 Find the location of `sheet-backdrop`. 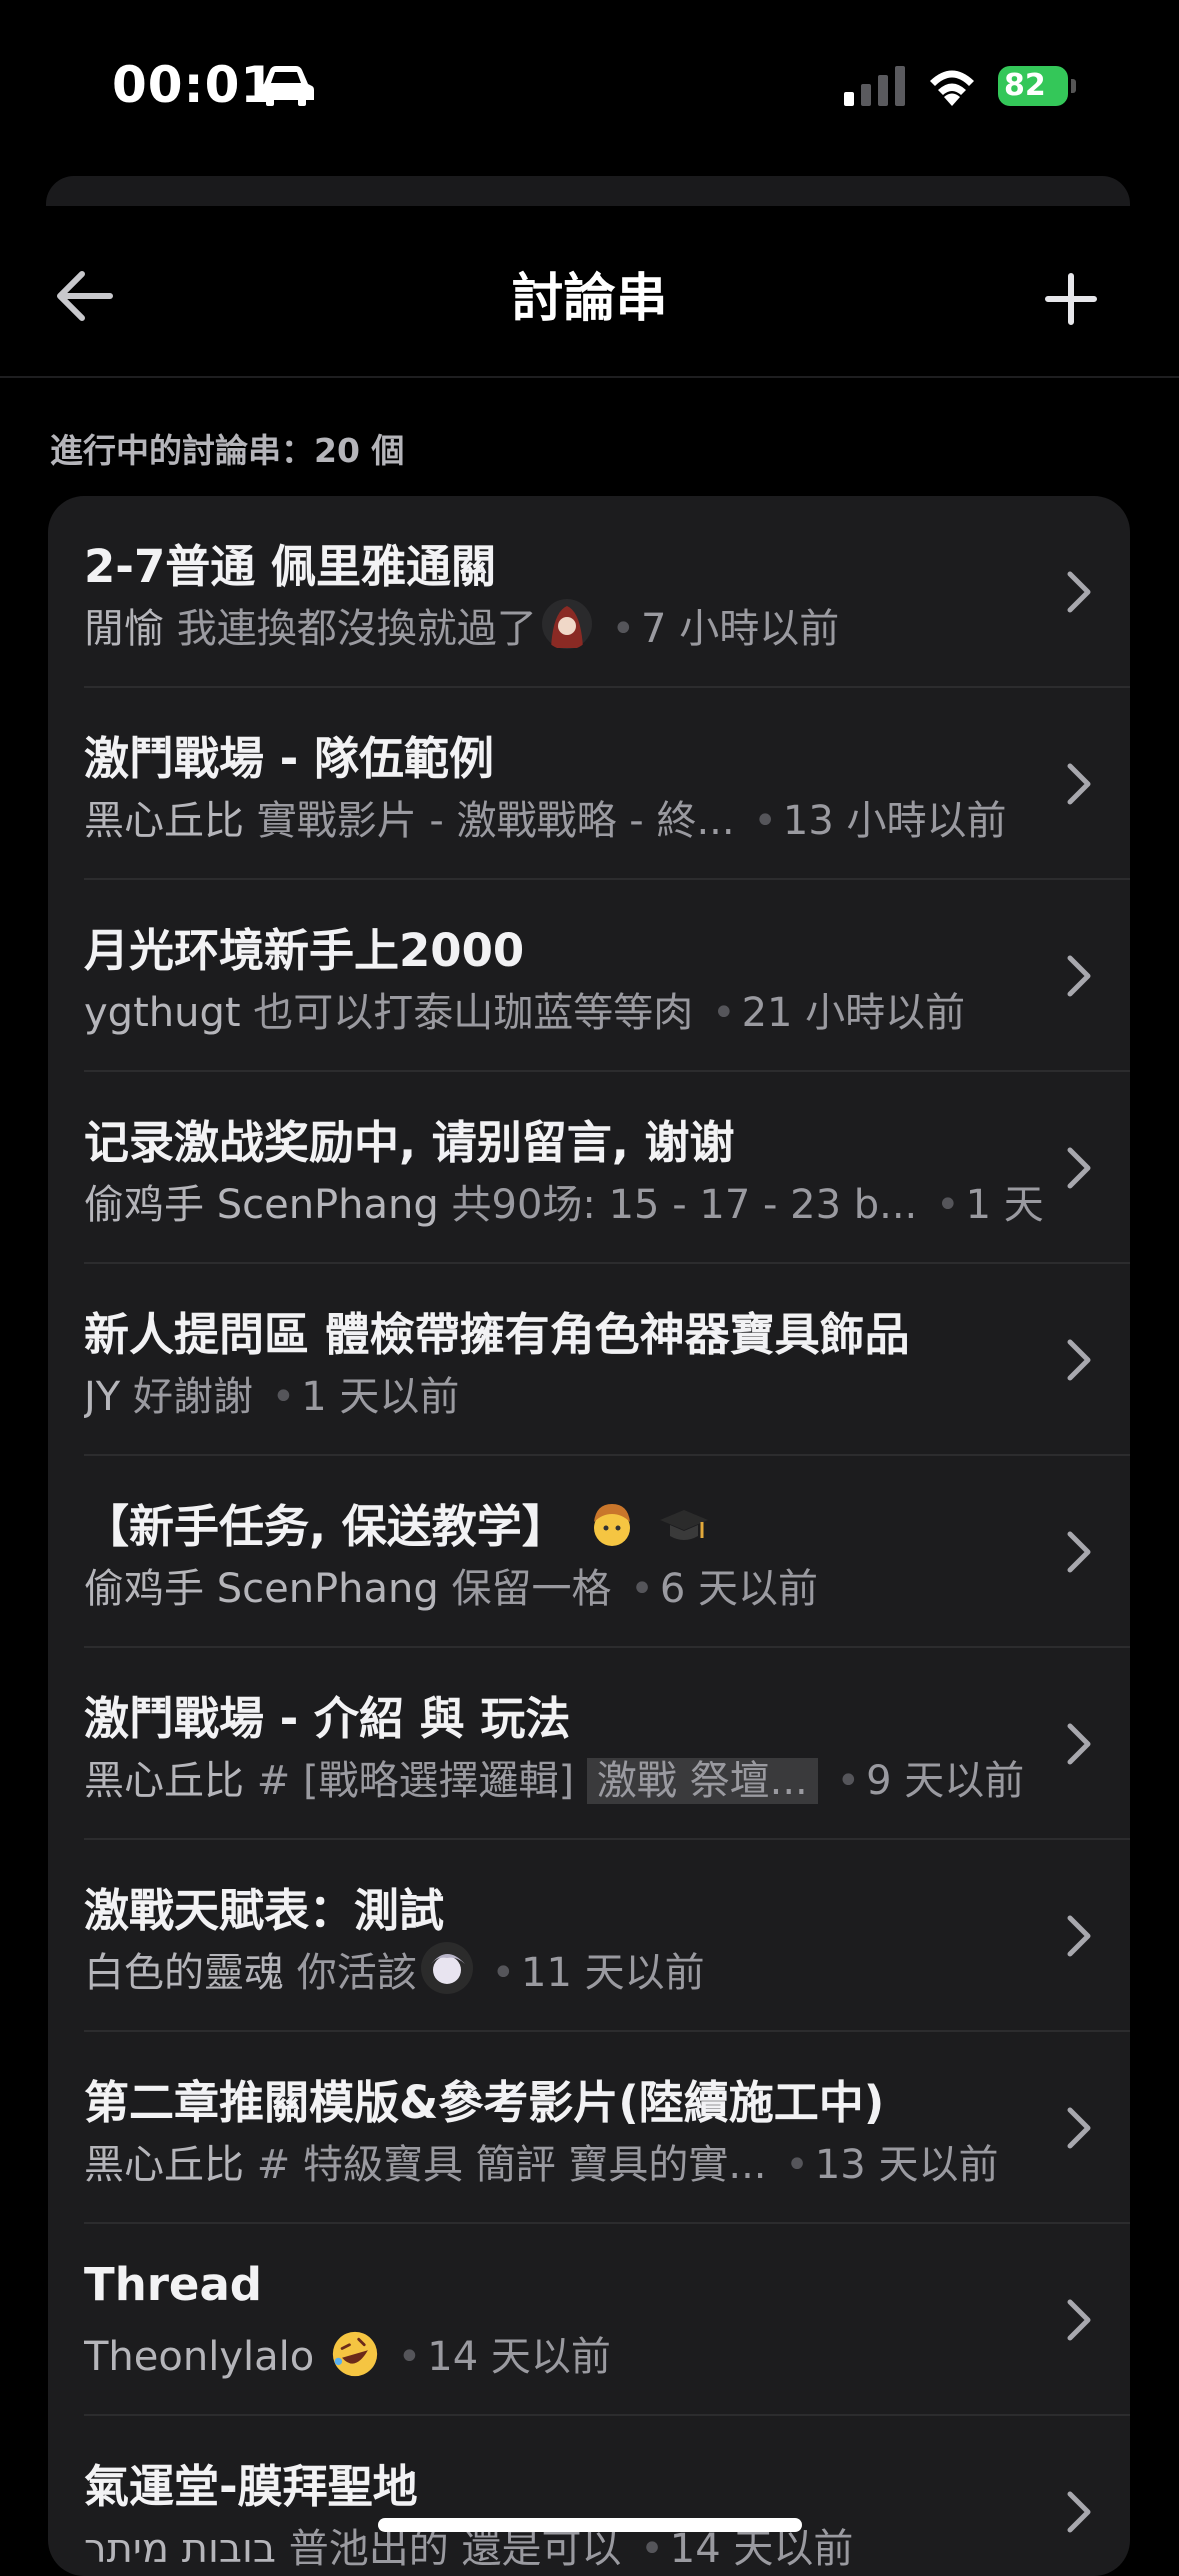

sheet-backdrop is located at coordinates (588, 191).